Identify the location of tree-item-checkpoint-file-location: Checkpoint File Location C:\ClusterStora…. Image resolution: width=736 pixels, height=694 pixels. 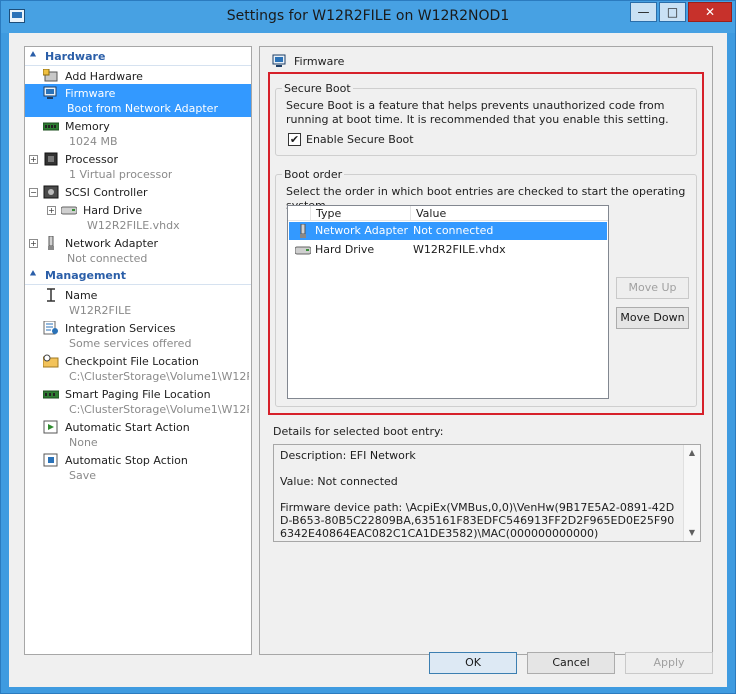
(138, 368).